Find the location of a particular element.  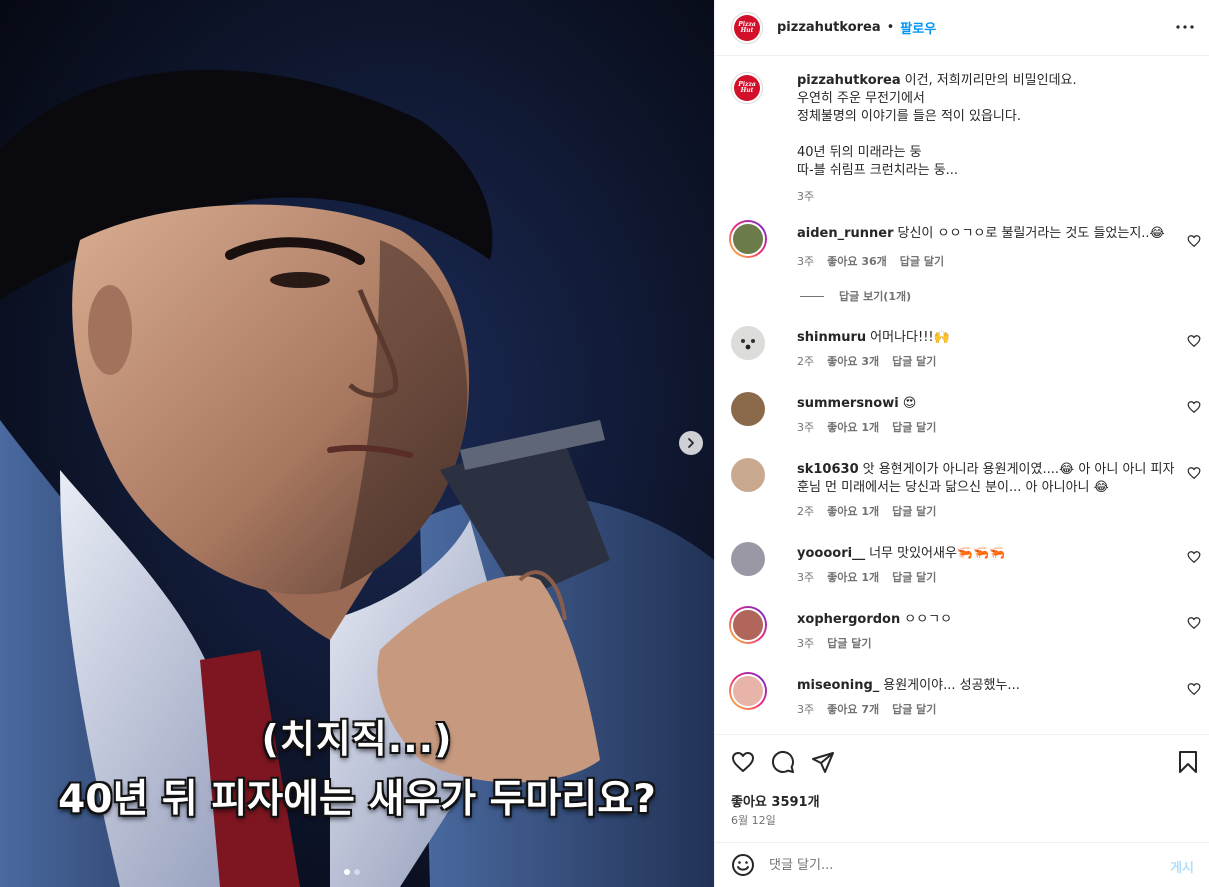

comment-text: shinmuru 어머나다!!!🙌 is located at coordinates (992, 338).